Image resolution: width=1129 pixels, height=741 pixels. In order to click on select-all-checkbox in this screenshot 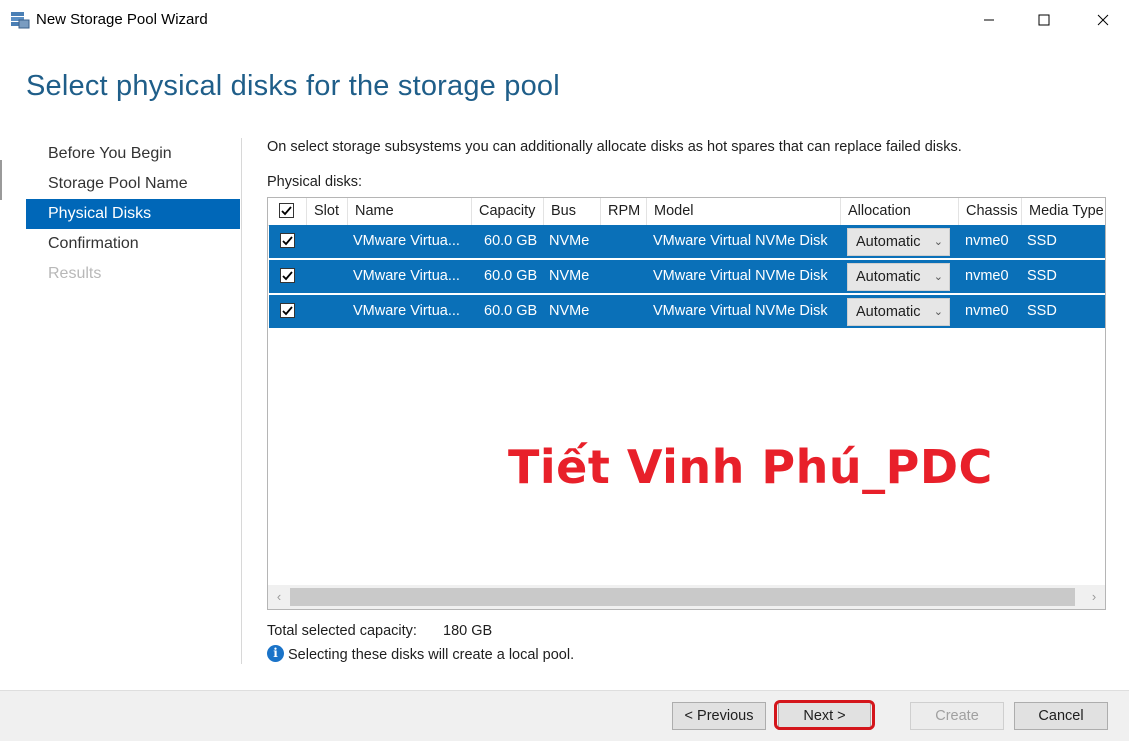, I will do `click(286, 210)`.